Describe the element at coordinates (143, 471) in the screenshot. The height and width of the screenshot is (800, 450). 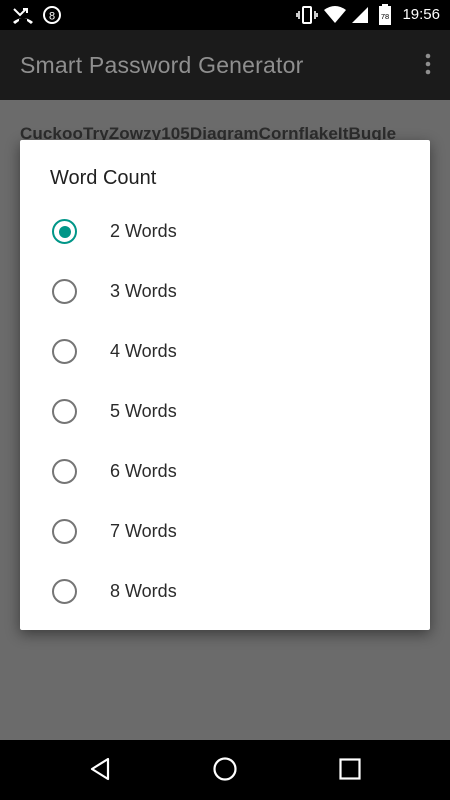
I see `option-label: 6 Words` at that location.